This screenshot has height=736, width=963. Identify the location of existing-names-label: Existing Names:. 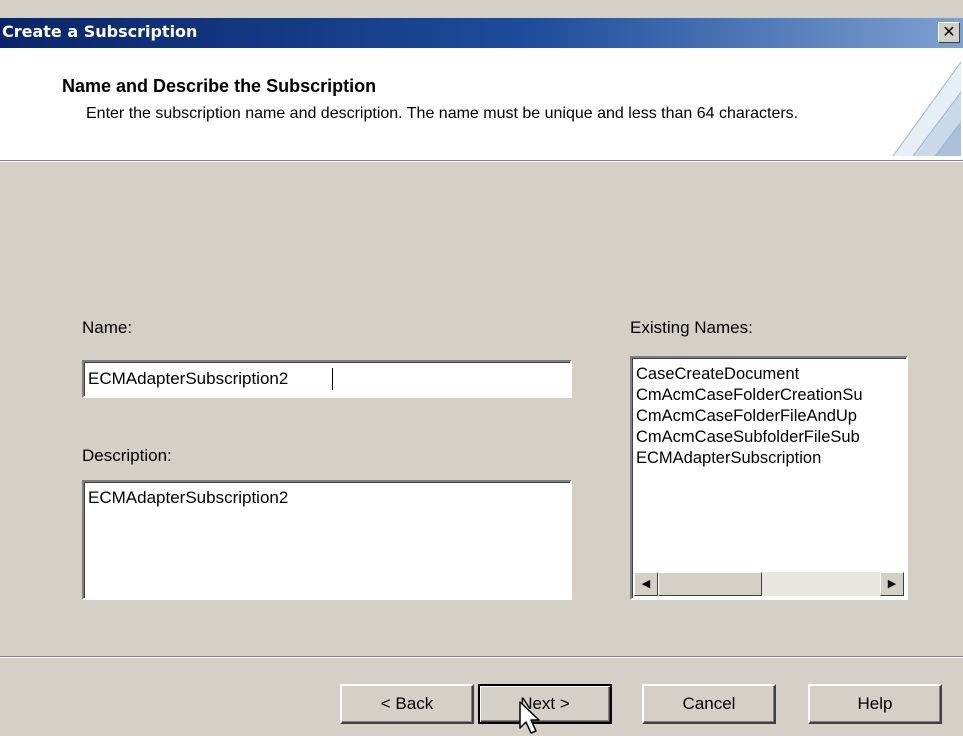
(691, 327).